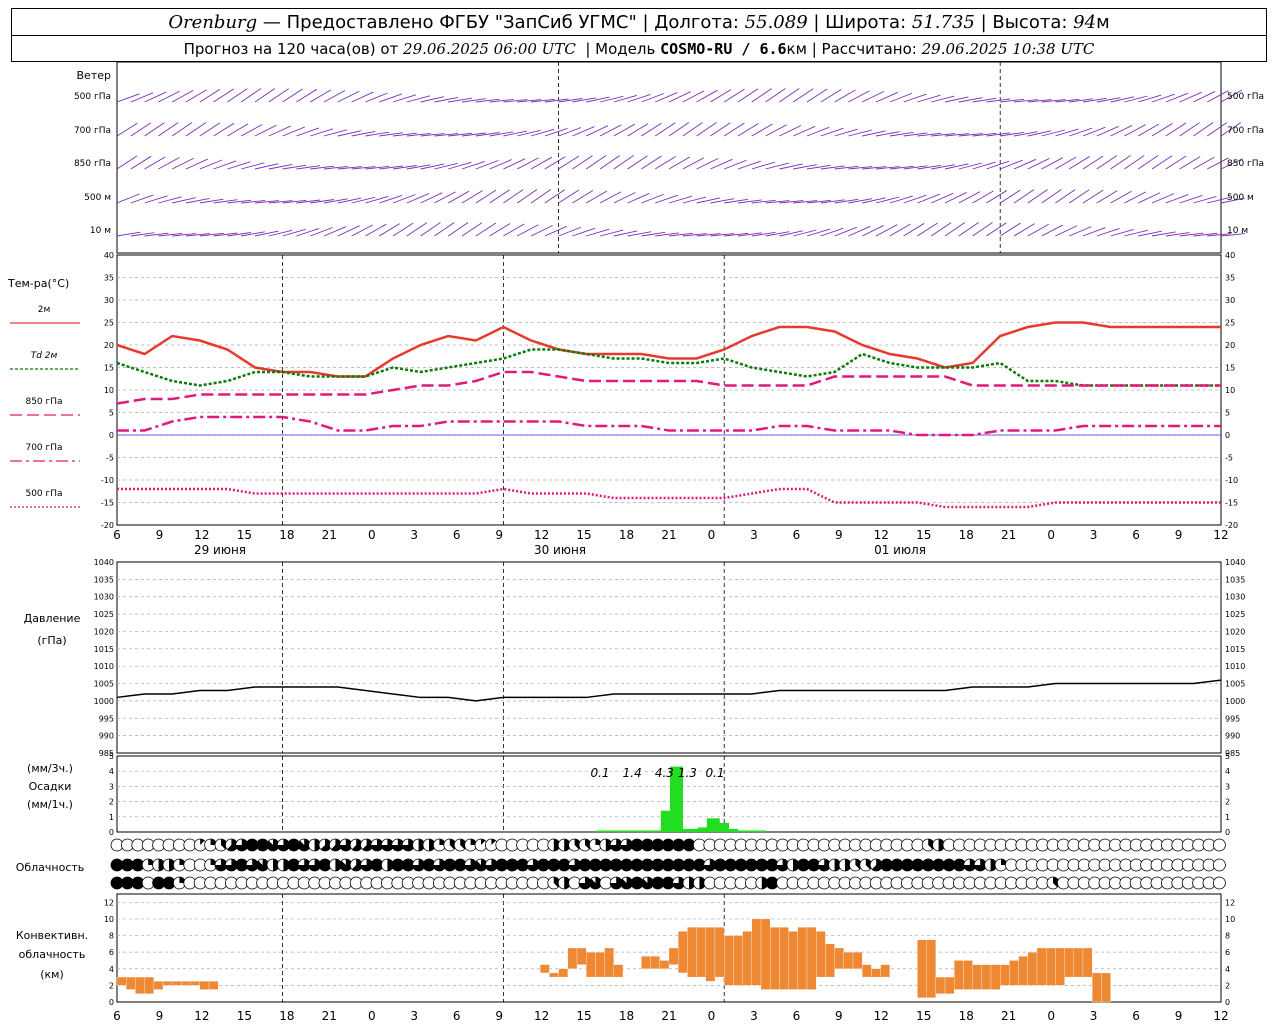  Describe the element at coordinates (107, 525) in the screenshot. I see `temp-ytick: -20` at that location.